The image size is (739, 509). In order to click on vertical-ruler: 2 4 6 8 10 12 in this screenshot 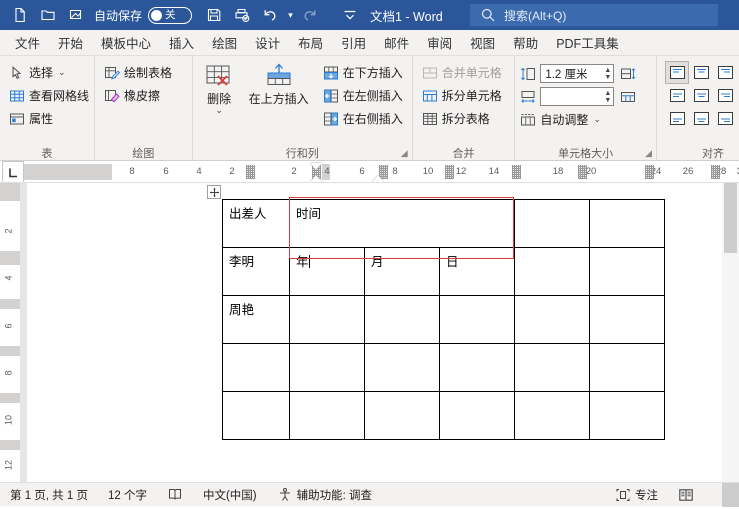, I will do `click(10, 332)`.